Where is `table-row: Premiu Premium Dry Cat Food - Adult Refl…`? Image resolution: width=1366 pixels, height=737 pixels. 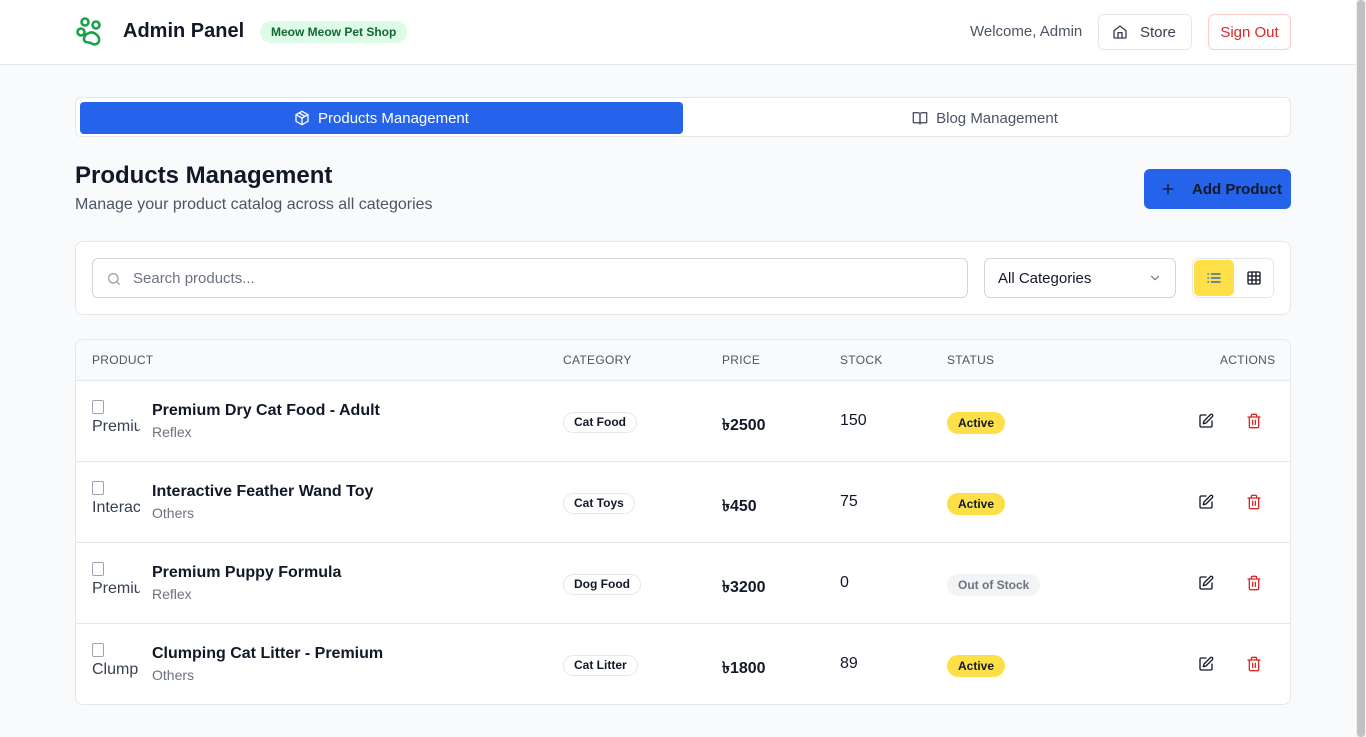
table-row: Premiu Premium Dry Cat Food - Adult Refl… is located at coordinates (683, 421).